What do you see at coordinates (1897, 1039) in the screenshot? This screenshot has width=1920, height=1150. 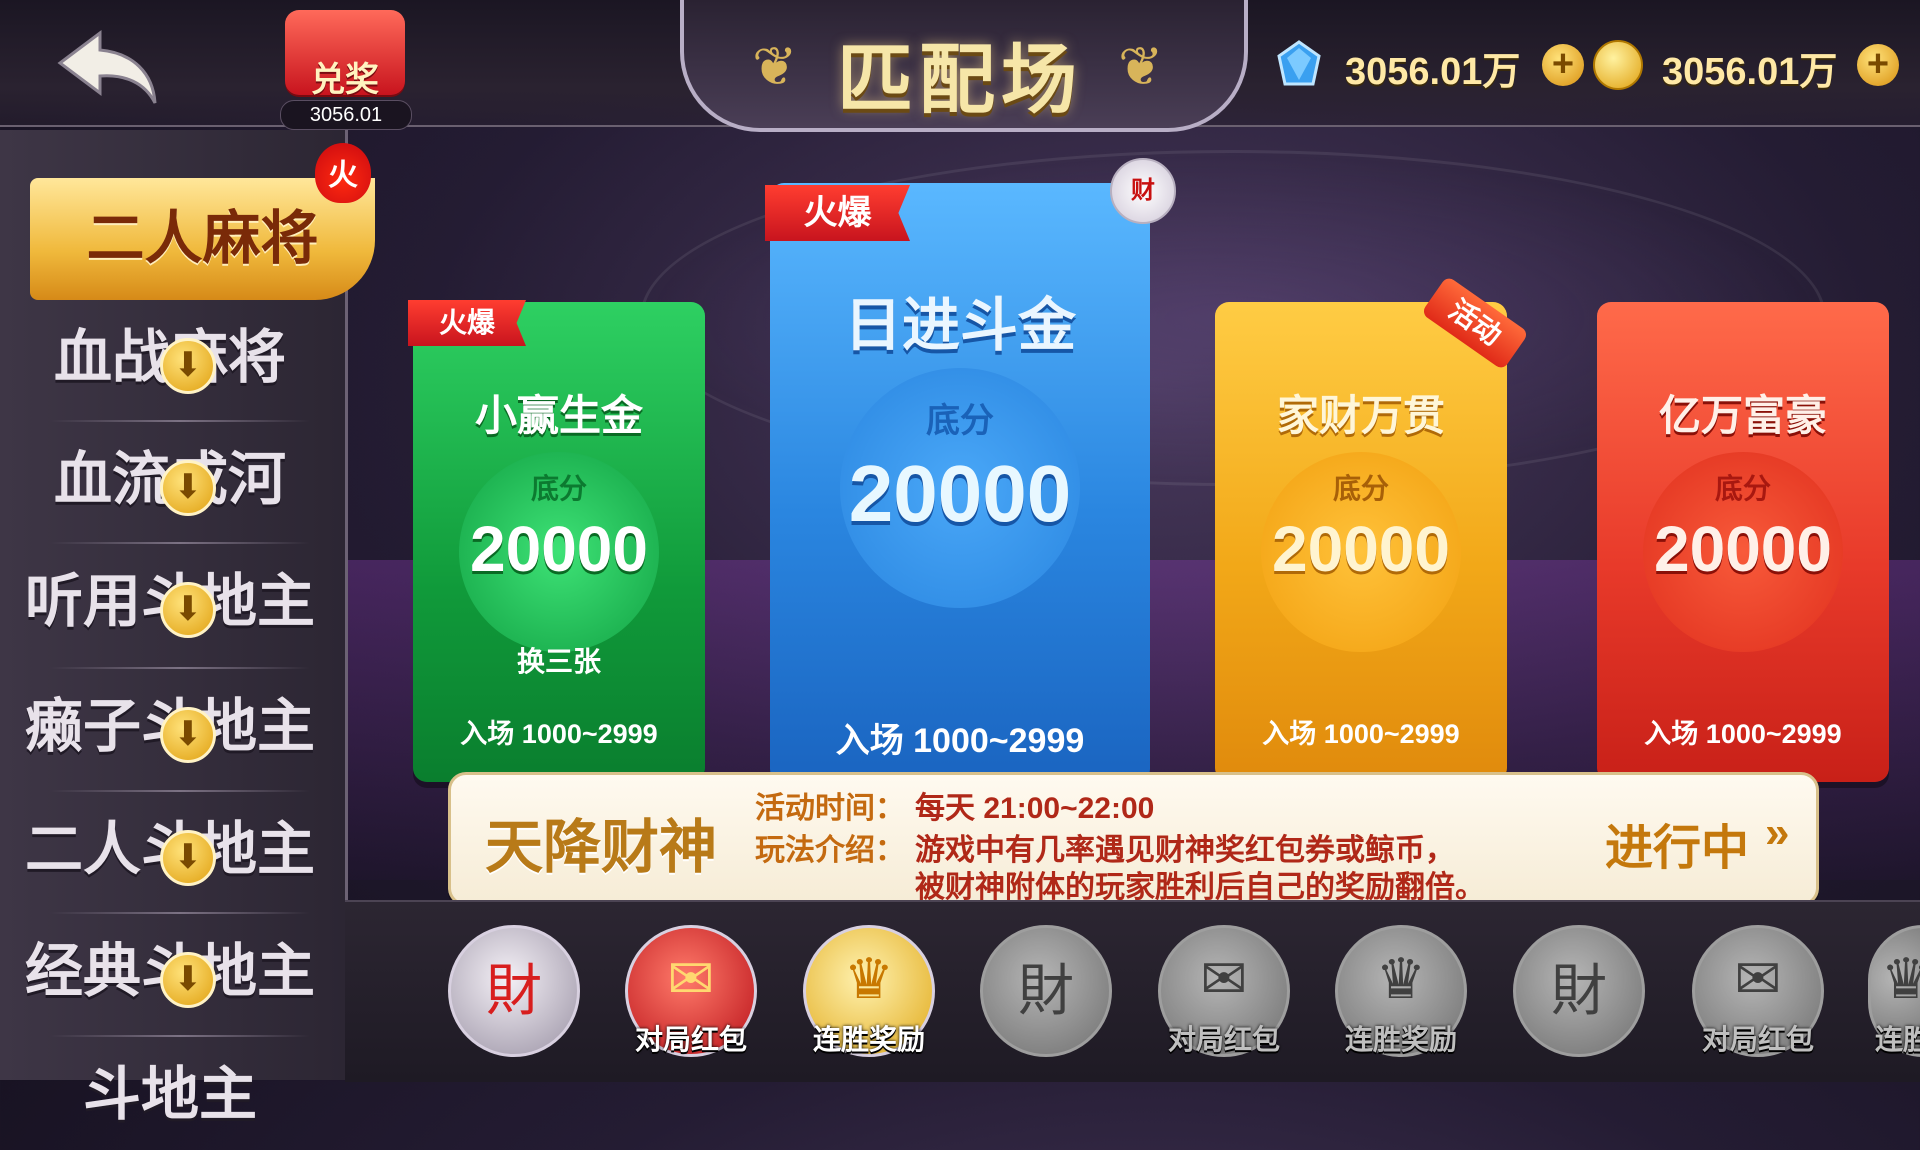 I see `activity-label: 连胜` at bounding box center [1897, 1039].